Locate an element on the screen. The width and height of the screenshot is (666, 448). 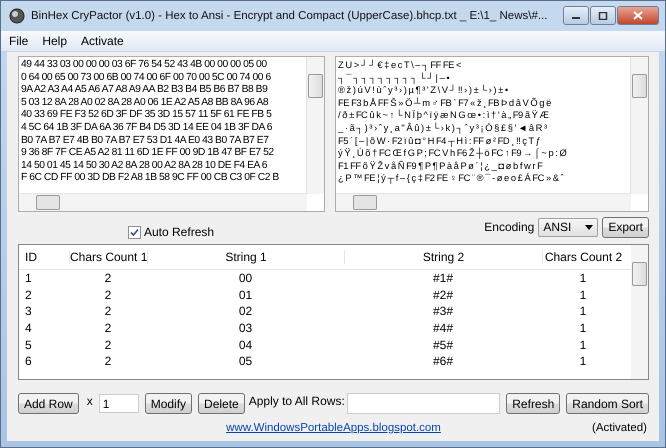
hex-line: F 6C CD FF 00 3D DB F2 A8 1B 58 9C FF 00 CB C3 0F C2 B is located at coordinates (150, 178).